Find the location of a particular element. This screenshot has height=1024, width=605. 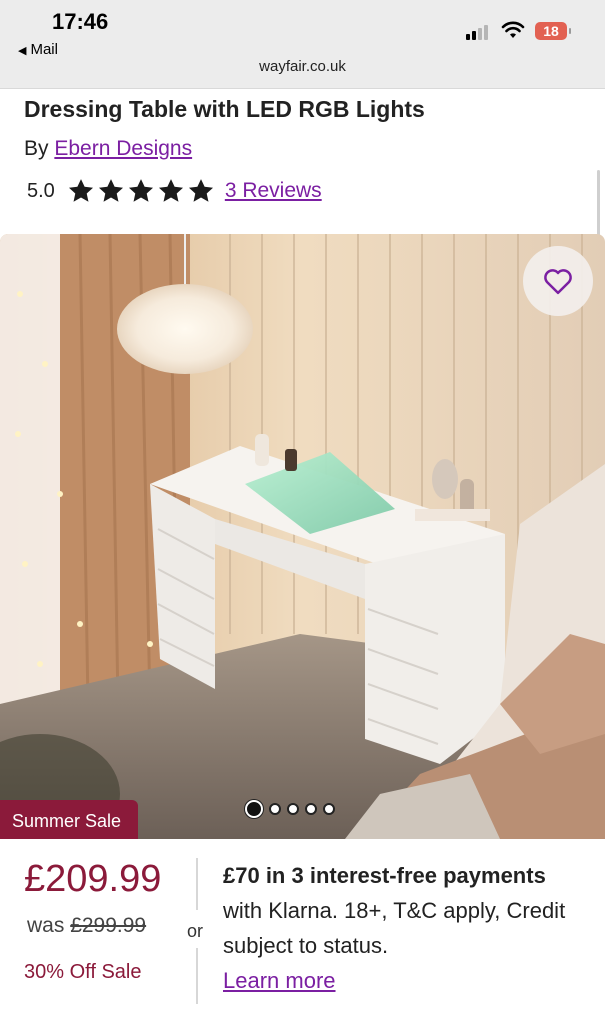

rating-value: 5.0 is located at coordinates (41, 190).